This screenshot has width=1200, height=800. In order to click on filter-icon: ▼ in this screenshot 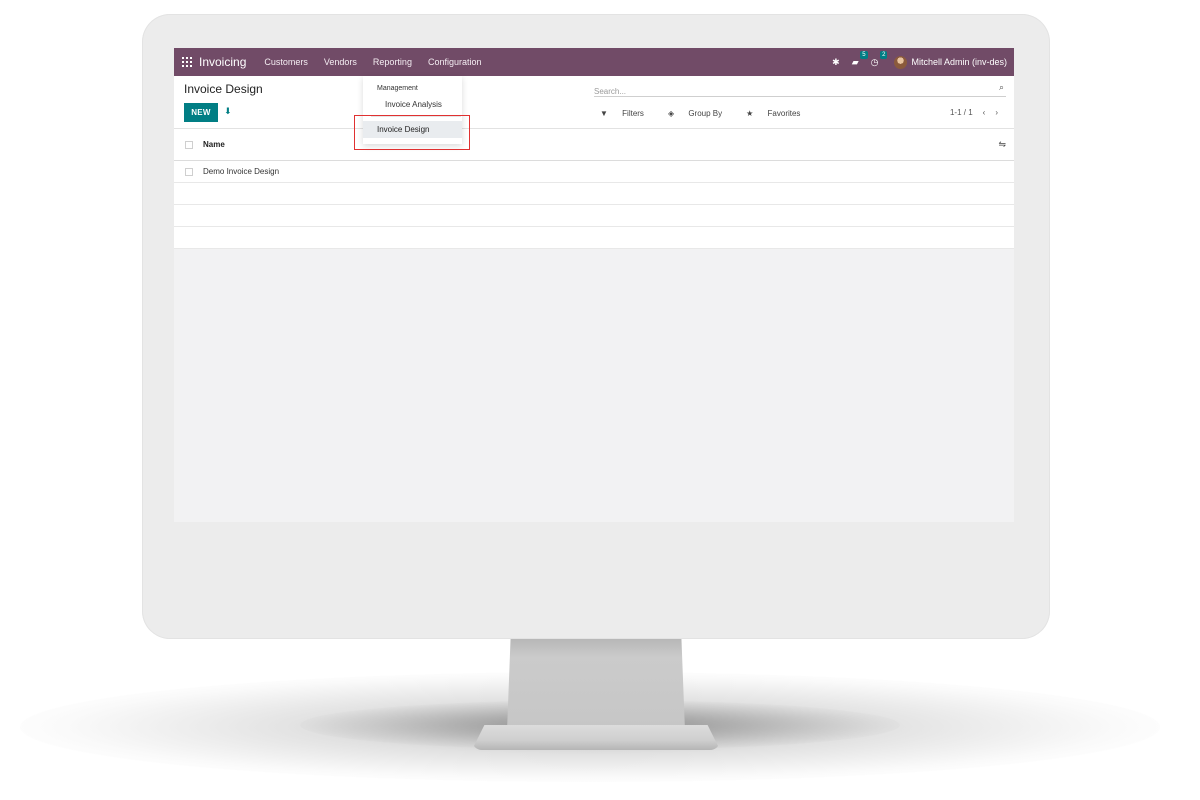, I will do `click(604, 113)`.